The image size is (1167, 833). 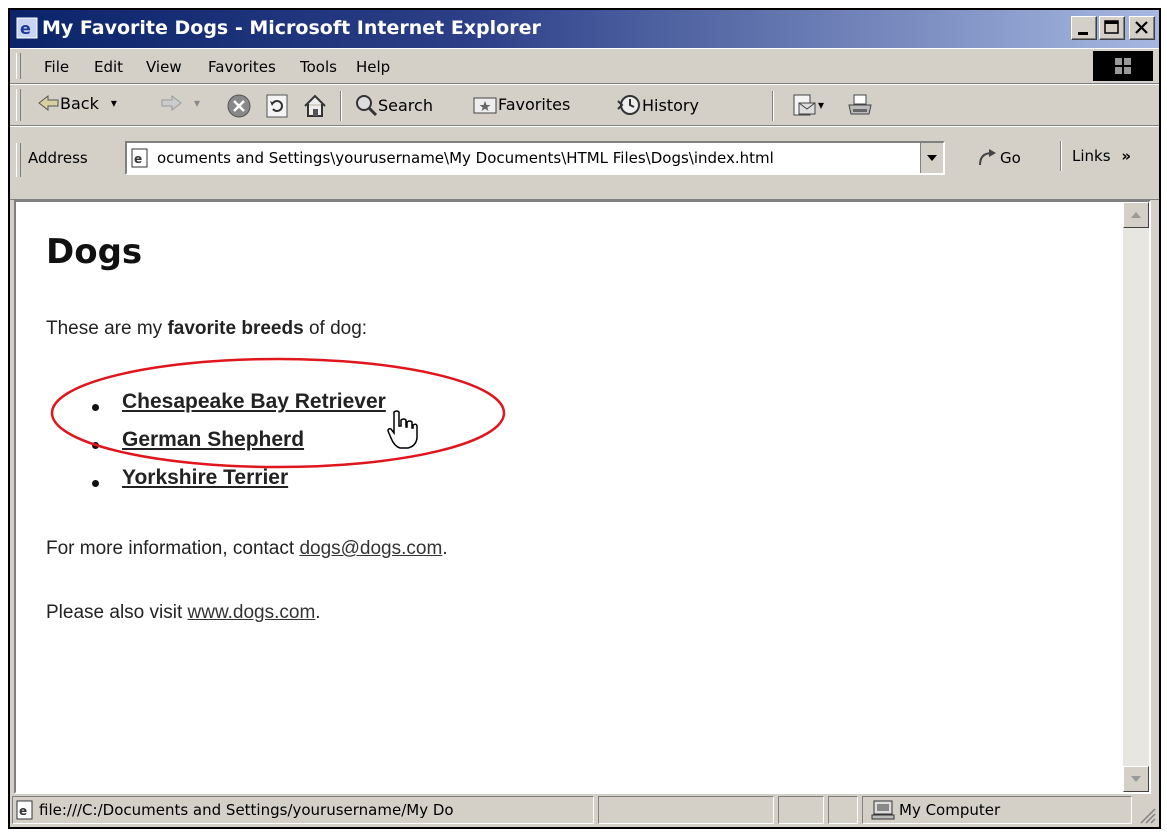 What do you see at coordinates (1083, 33) in the screenshot?
I see `minimize-icon` at bounding box center [1083, 33].